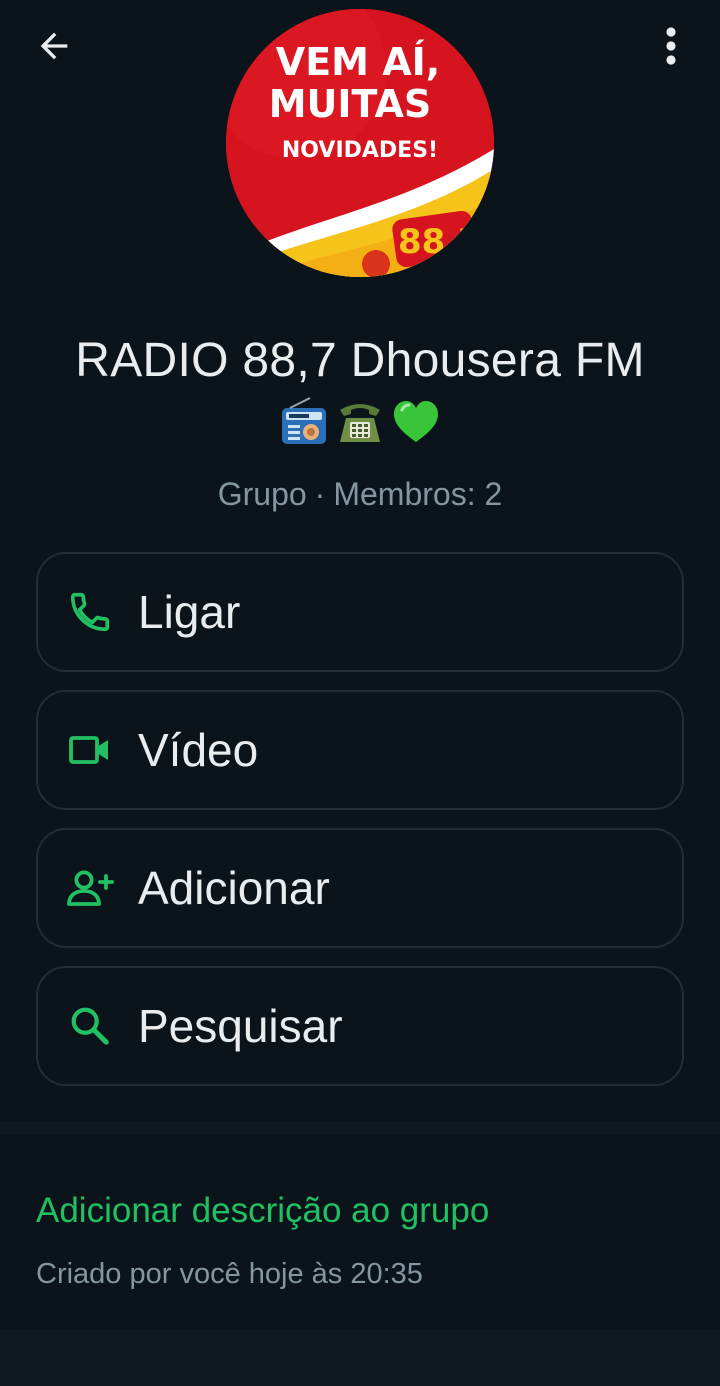  I want to click on avatar-line-1: VEM AÍ,, so click(358, 62).